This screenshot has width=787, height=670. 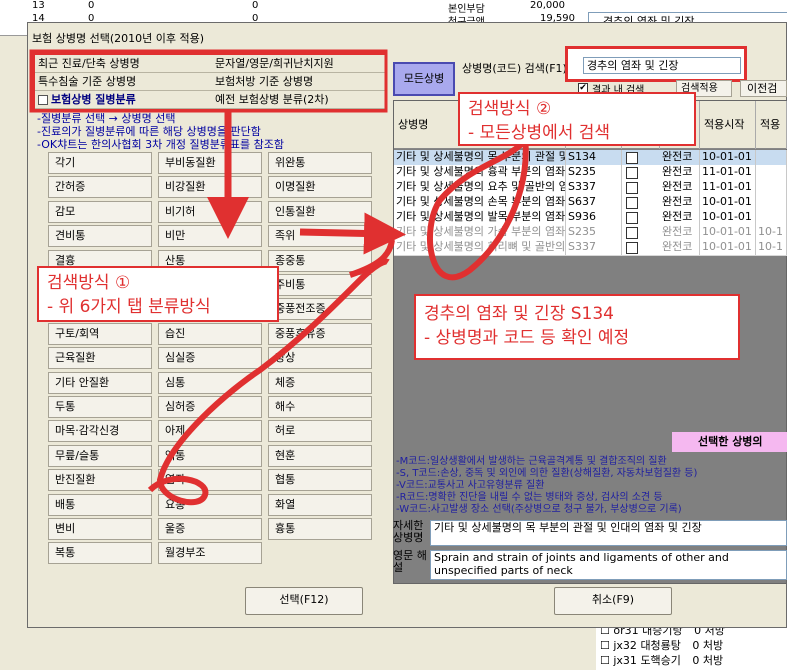 I want to click on folder-icon, so click(x=43, y=100).